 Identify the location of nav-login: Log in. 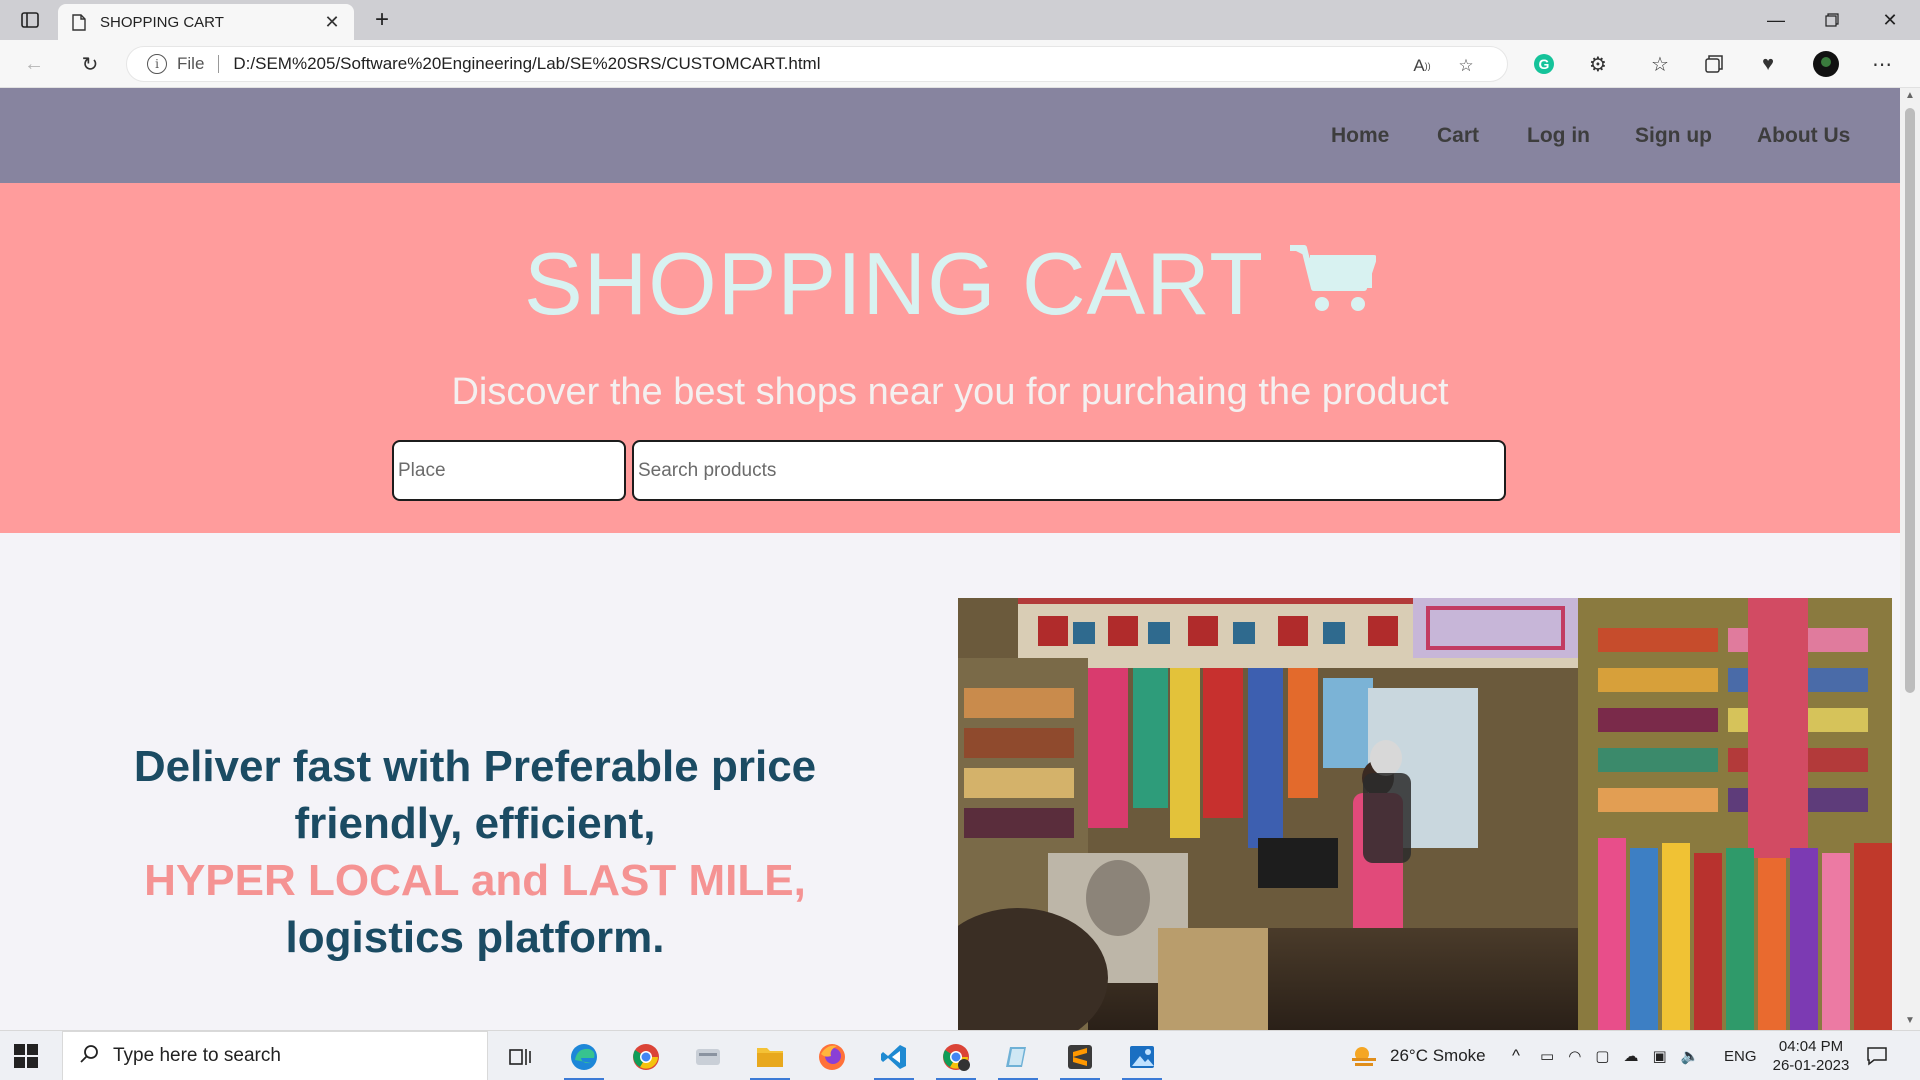
(1558, 136).